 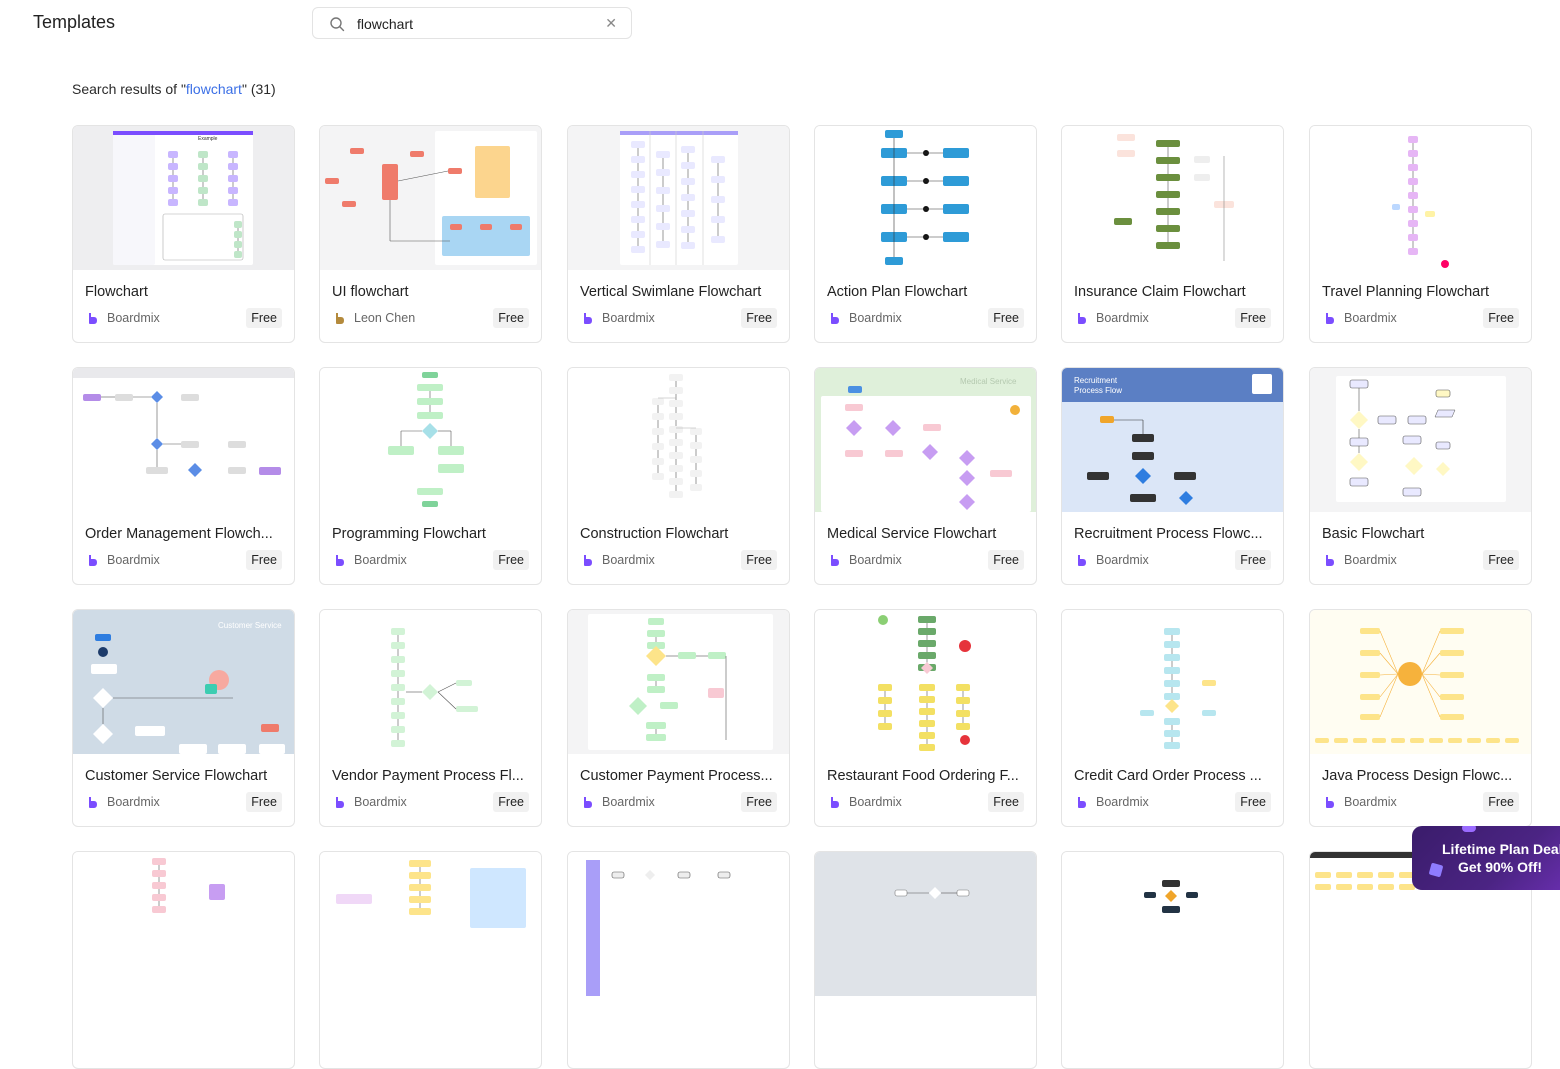 I want to click on template-card: Programming Flowchart Boardmix Free, so click(x=430, y=476).